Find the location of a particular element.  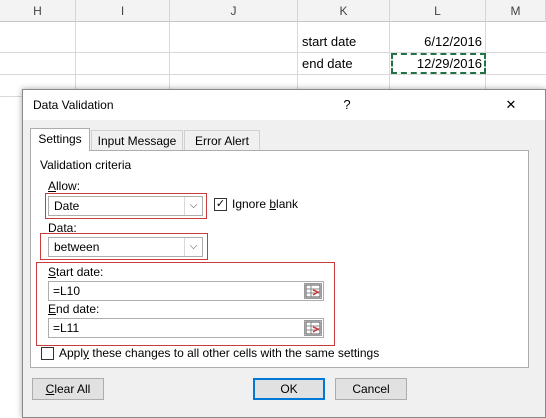

apply-all-checkbox is located at coordinates (47, 353).